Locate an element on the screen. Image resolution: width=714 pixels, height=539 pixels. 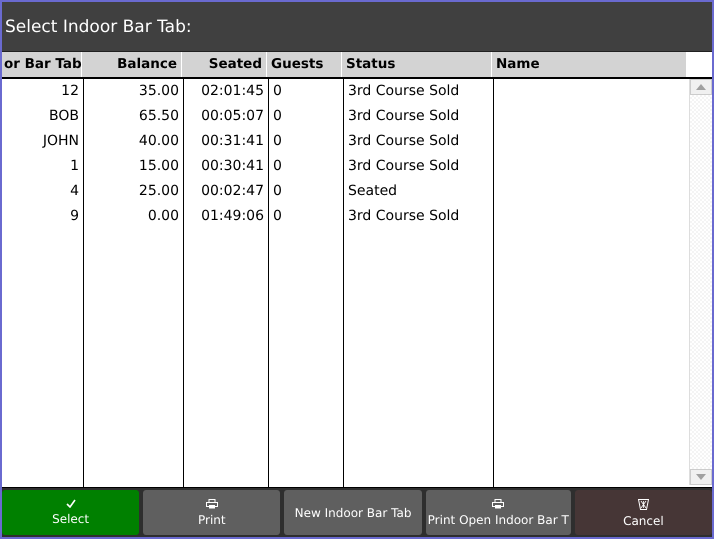
scroll-up-button is located at coordinates (701, 87).